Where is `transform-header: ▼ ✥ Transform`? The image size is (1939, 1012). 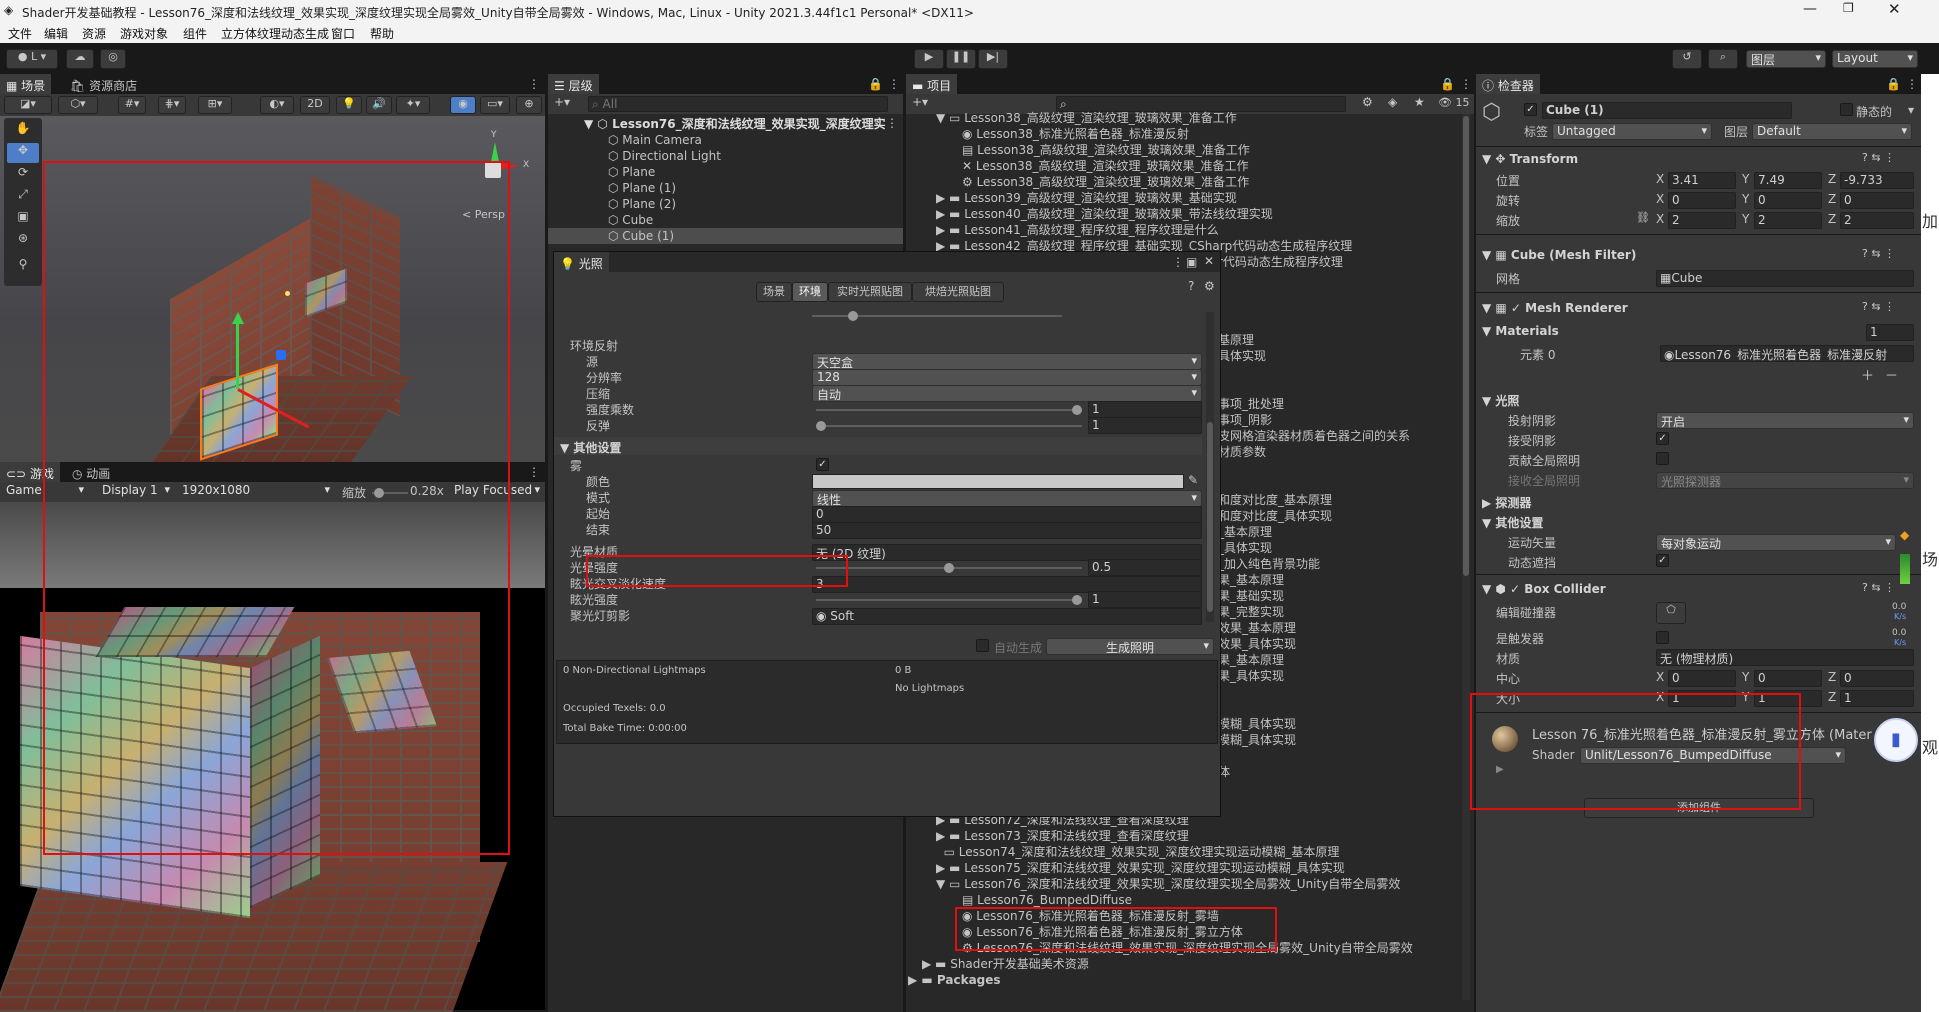
transform-header: ▼ ✥ Transform is located at coordinates (1530, 159).